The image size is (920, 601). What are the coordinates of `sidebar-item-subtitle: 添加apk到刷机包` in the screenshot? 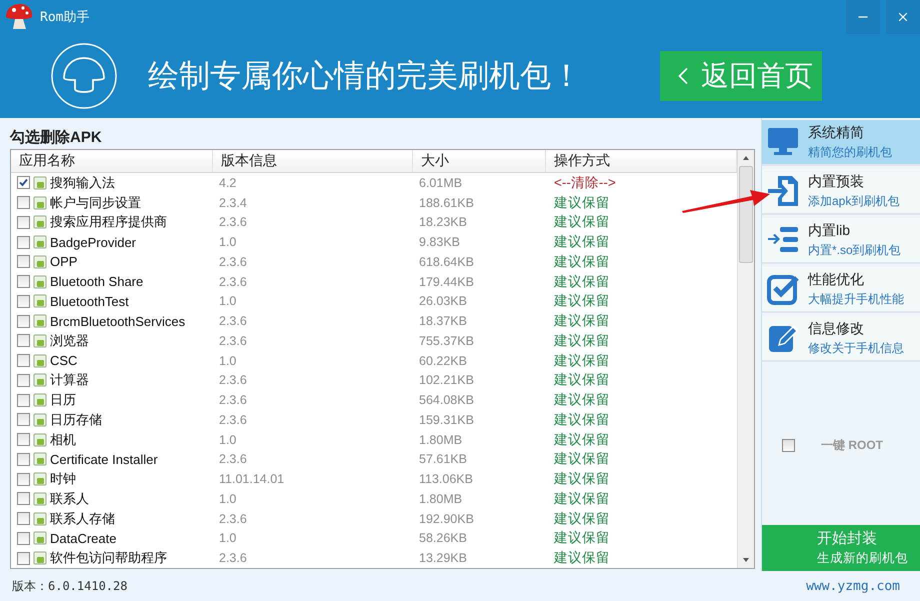 It's located at (854, 201).